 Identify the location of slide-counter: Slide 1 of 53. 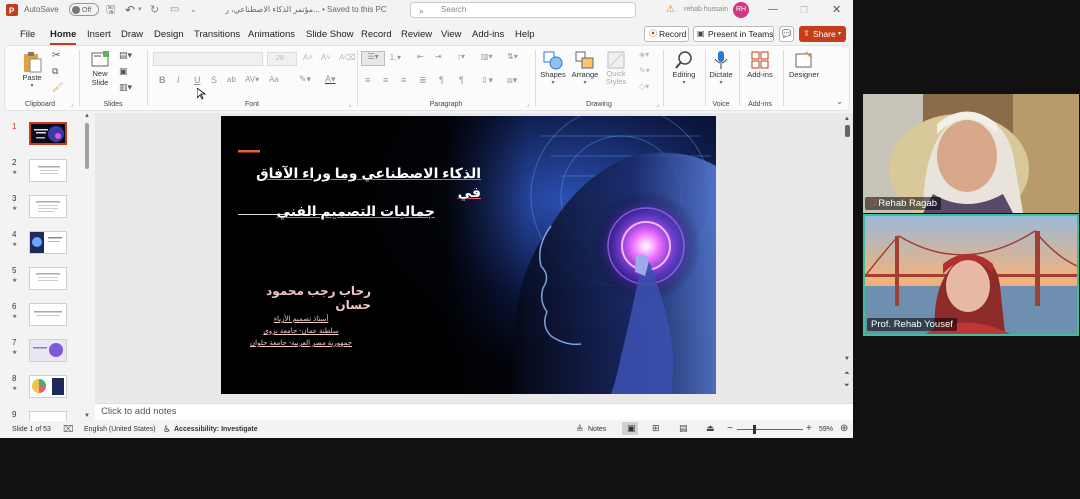
(31, 429).